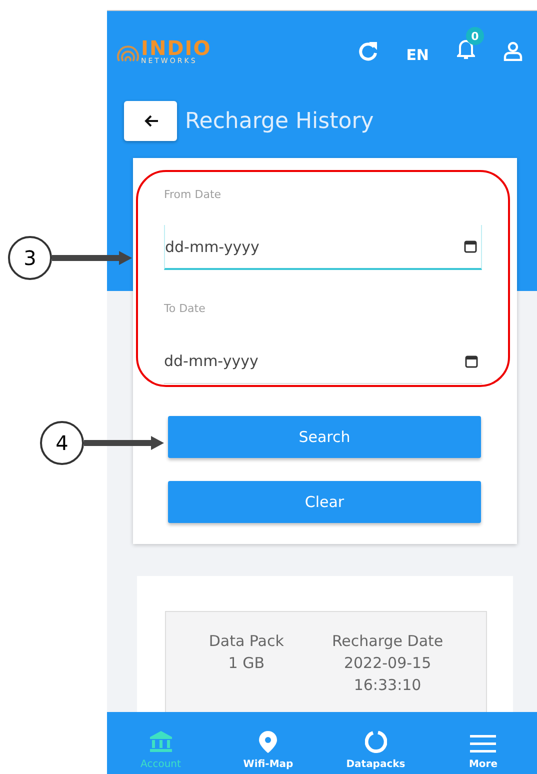  Describe the element at coordinates (246, 641) in the screenshot. I see `column-heading: Data Pack` at that location.